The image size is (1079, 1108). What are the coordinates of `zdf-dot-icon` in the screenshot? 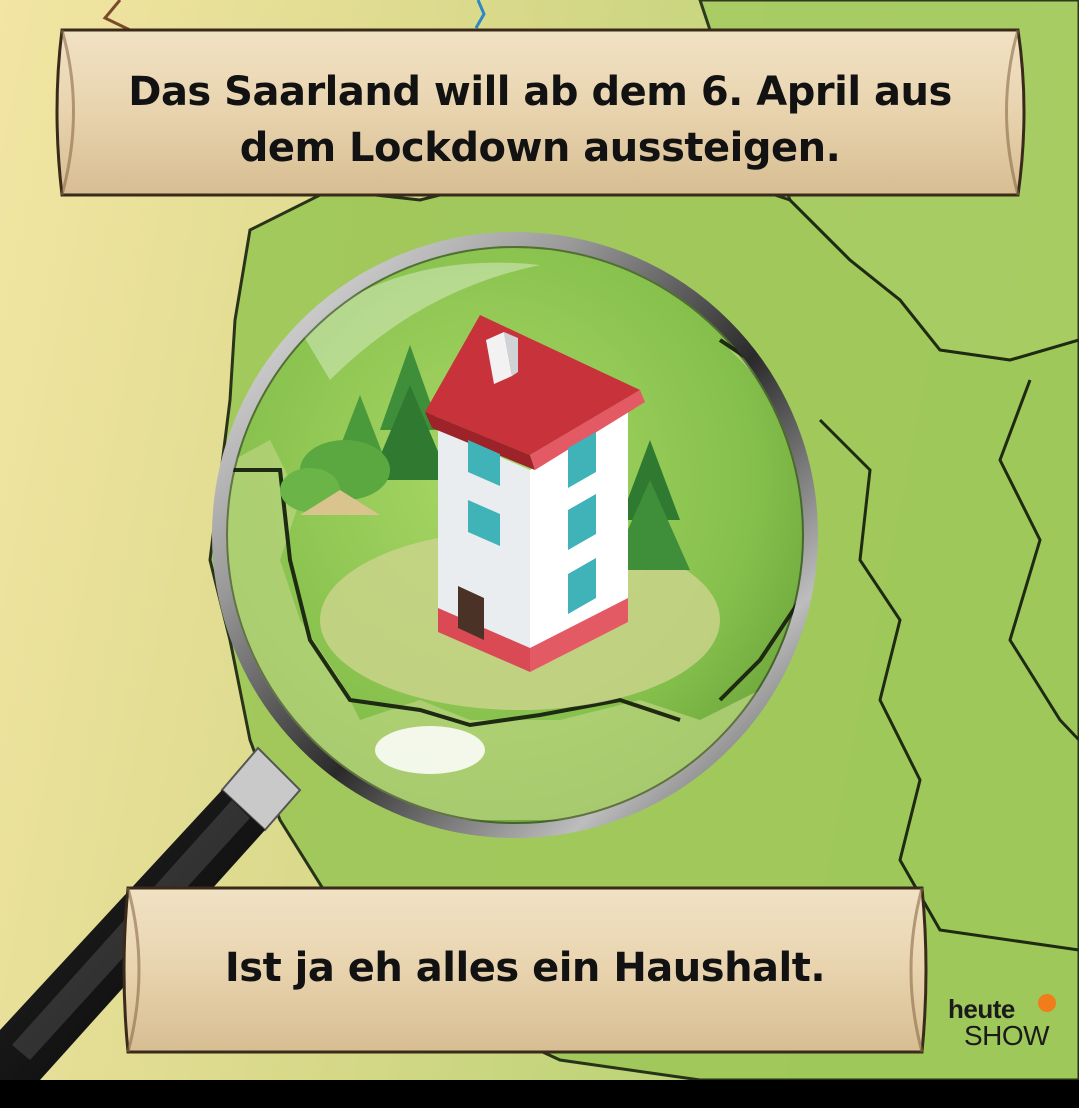 It's located at (1047, 1003).